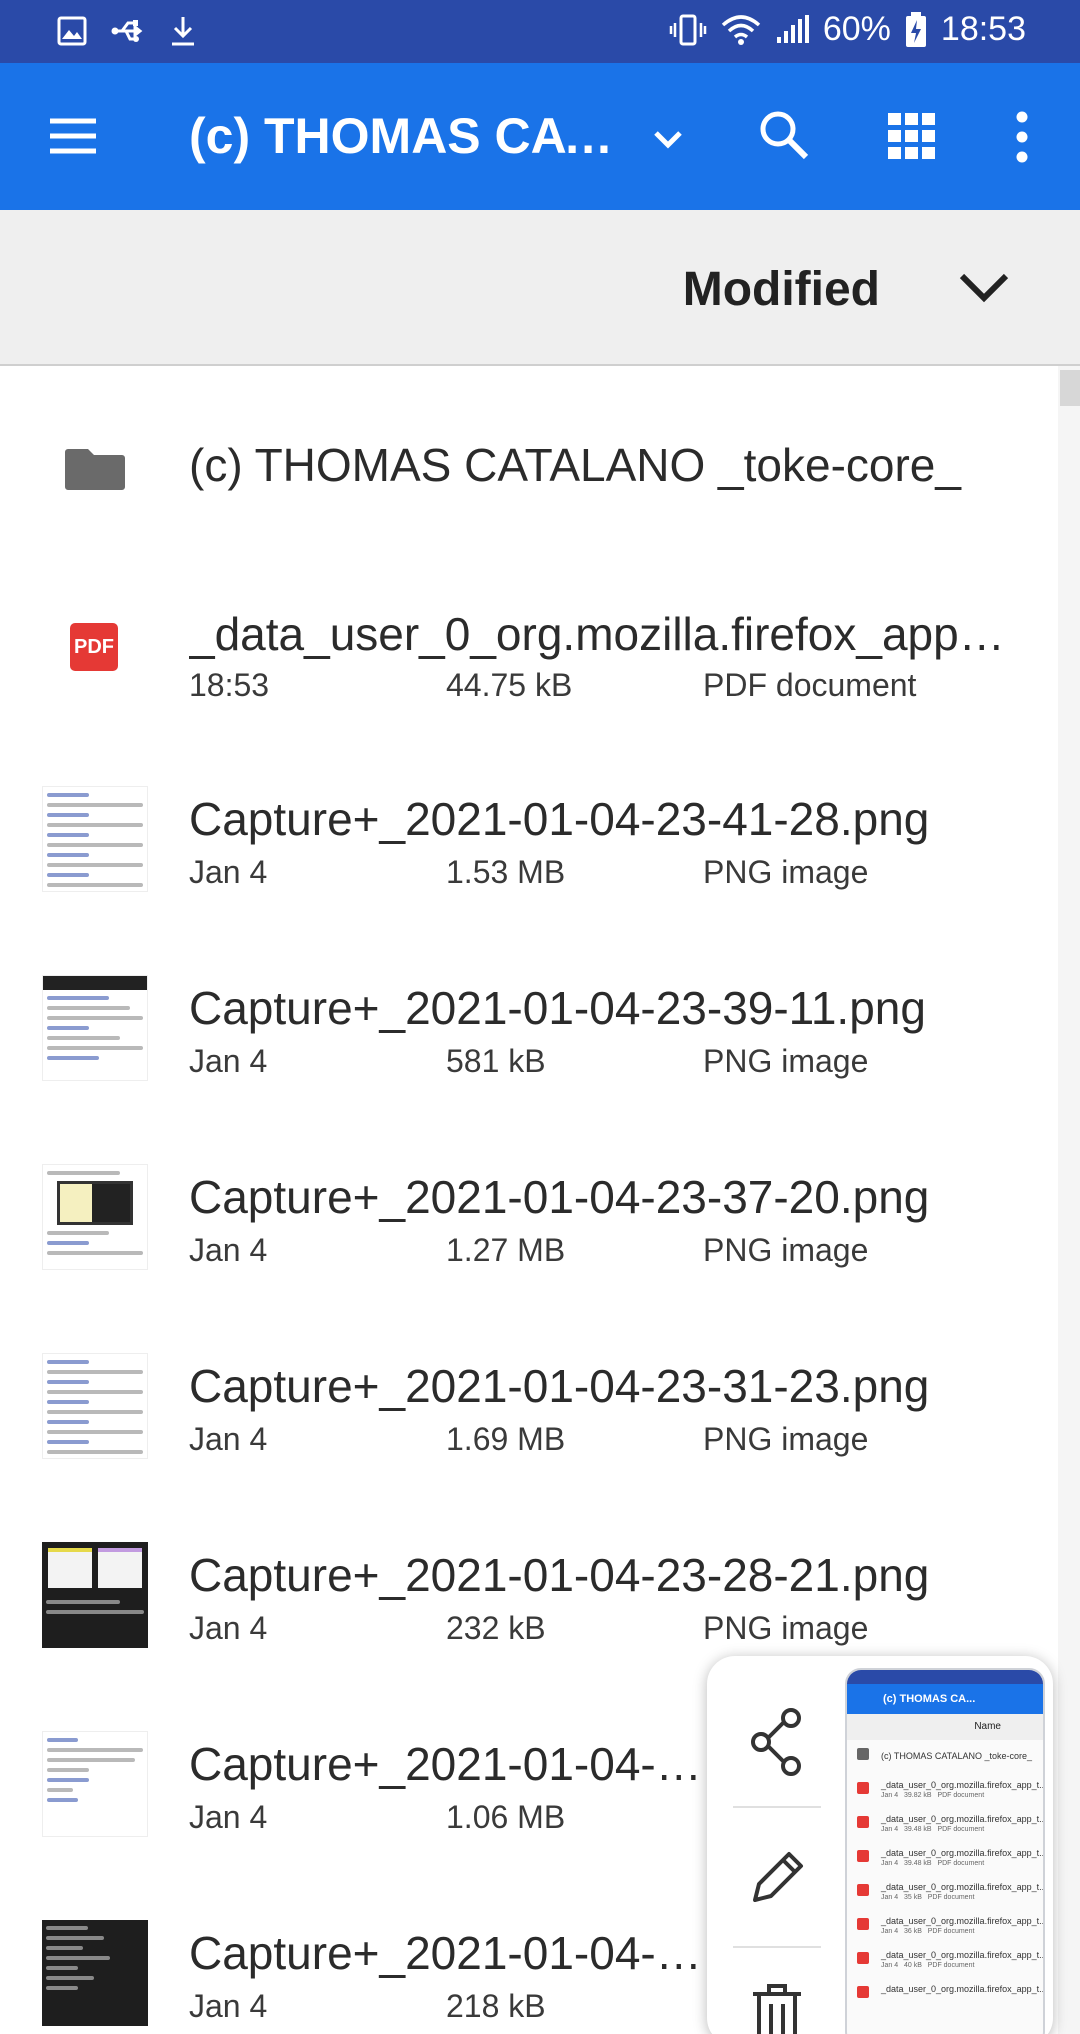 This screenshot has width=1080, height=2034. Describe the element at coordinates (72, 31) in the screenshot. I see `image-icon` at that location.